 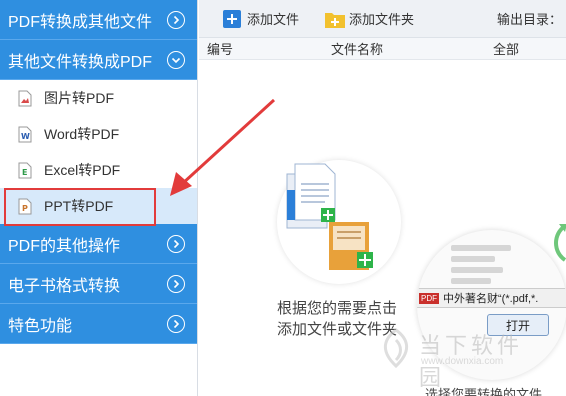 What do you see at coordinates (64, 246) in the screenshot?
I see `category-label: PDF的其他操作` at bounding box center [64, 246].